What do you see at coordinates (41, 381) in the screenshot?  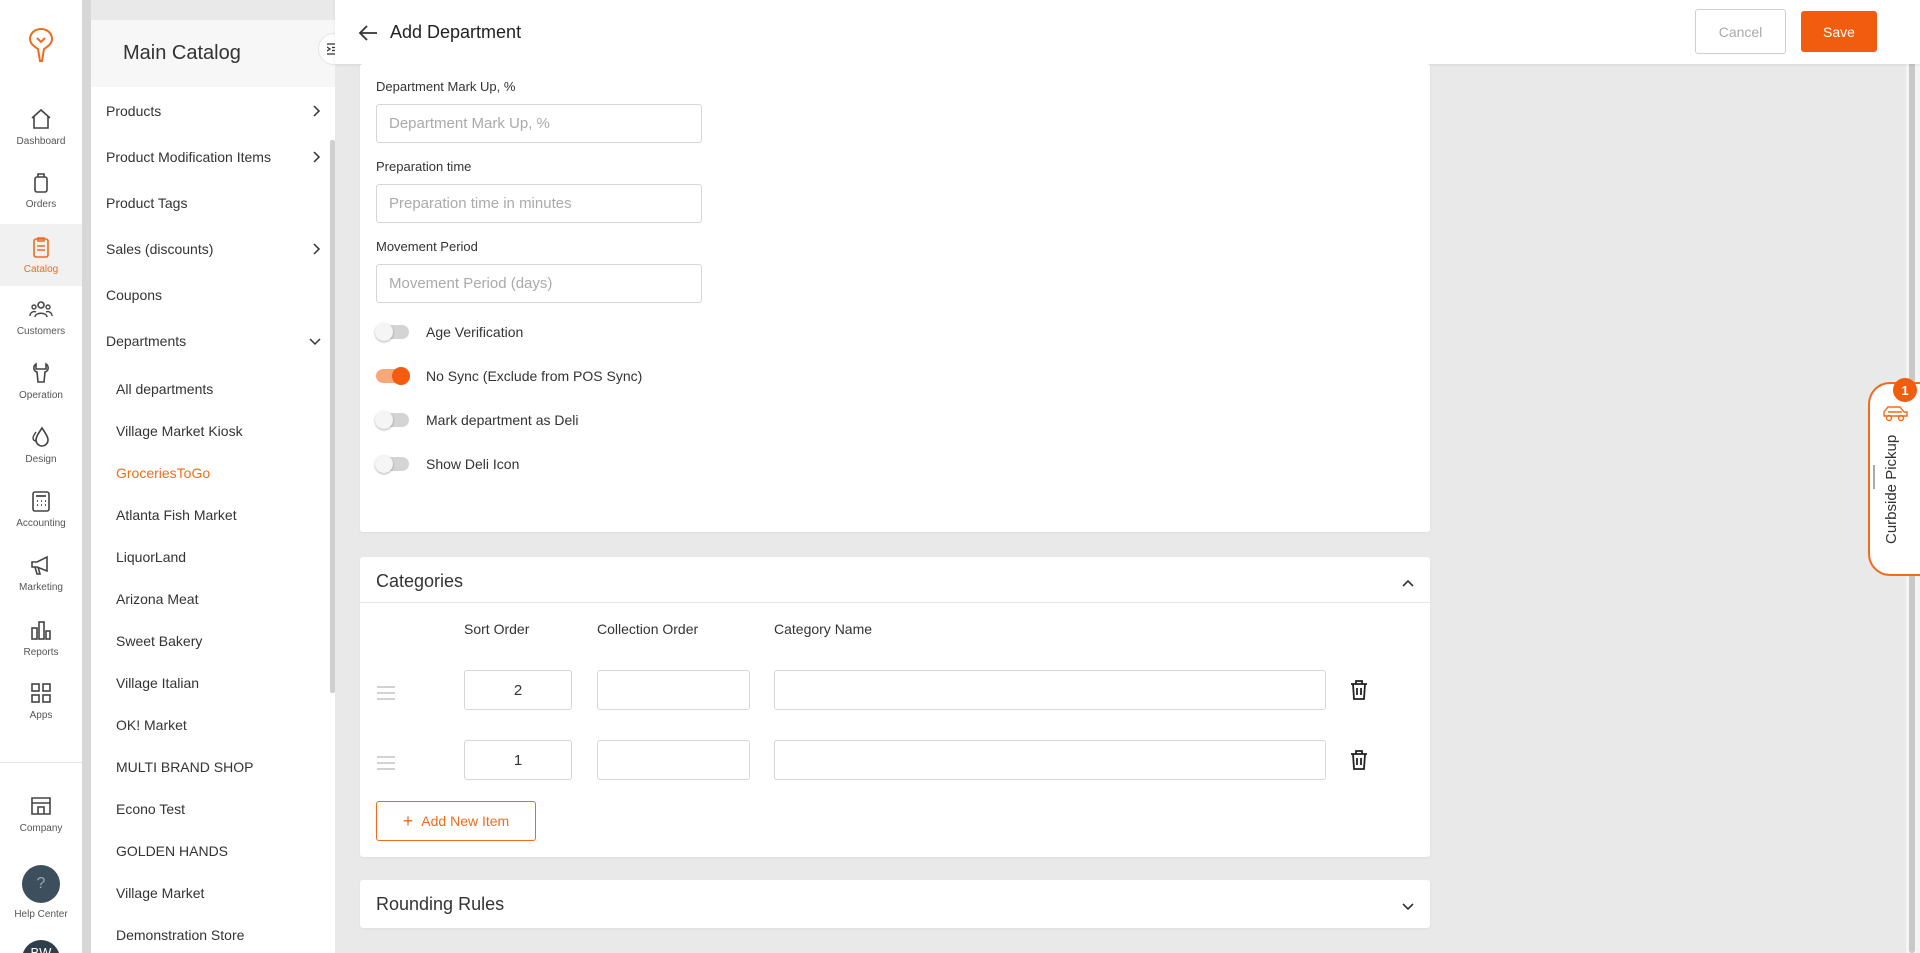 I see `rail-item-operation: Operation` at bounding box center [41, 381].